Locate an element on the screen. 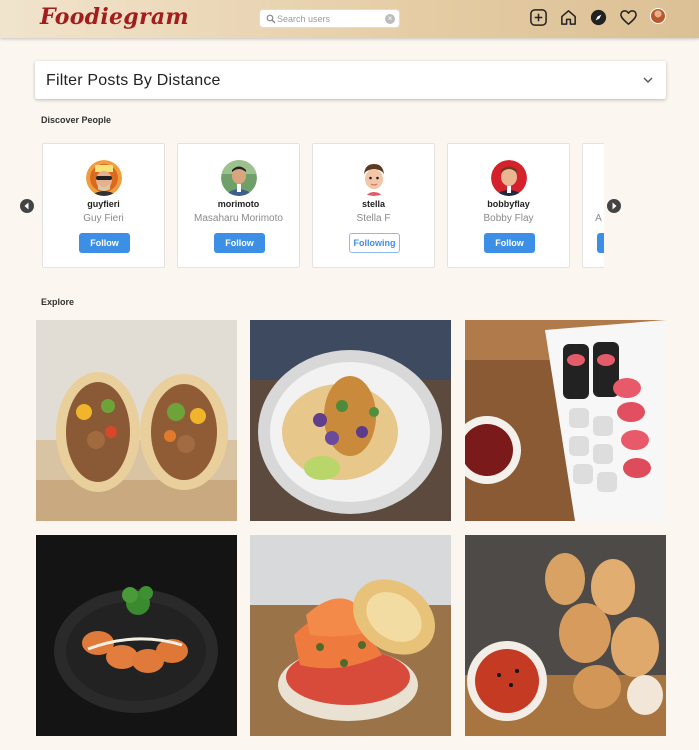  explore-post-burrito is located at coordinates (136, 420).